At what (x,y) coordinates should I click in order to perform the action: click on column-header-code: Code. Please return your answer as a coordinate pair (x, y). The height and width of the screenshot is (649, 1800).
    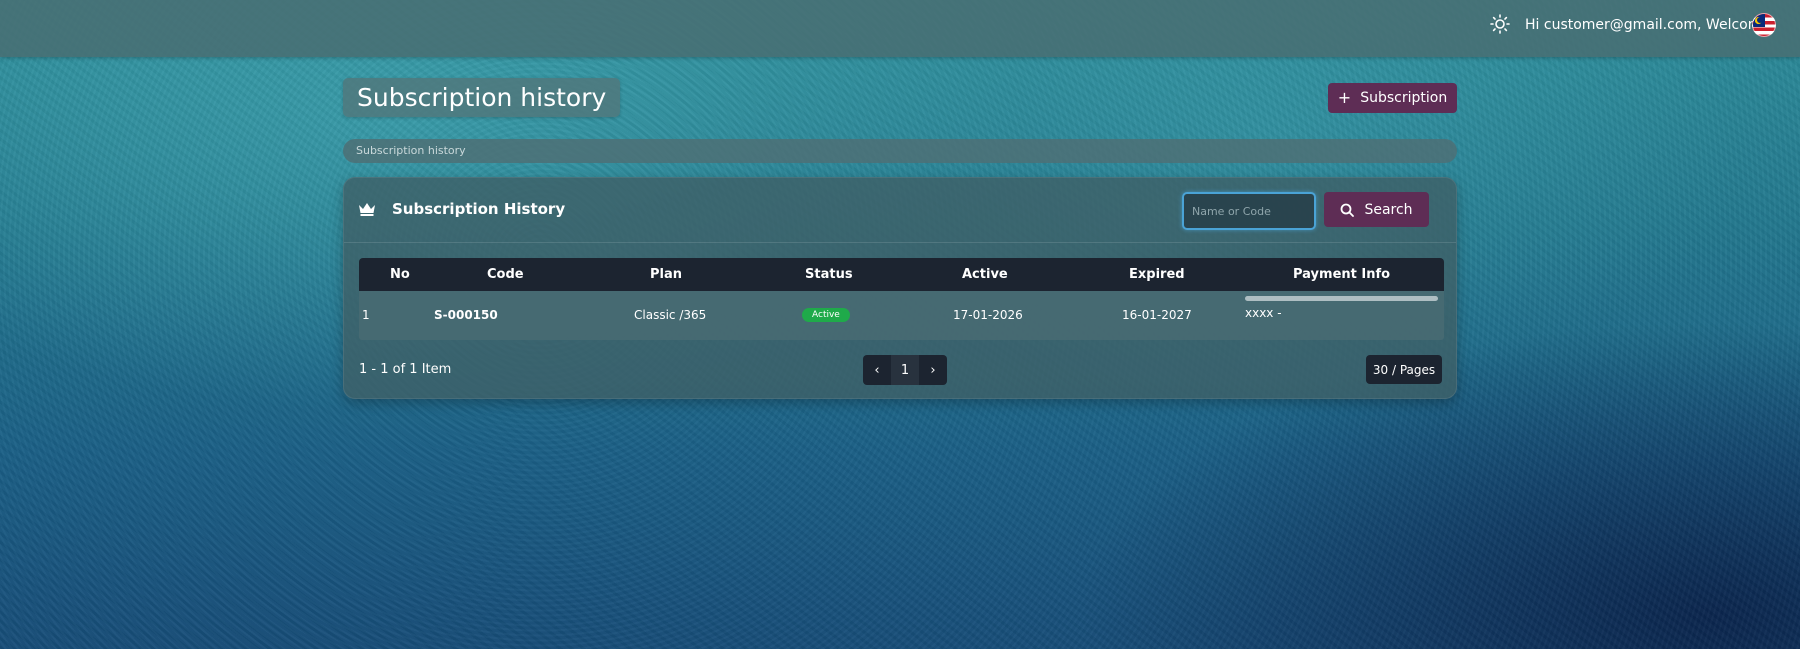
    Looking at the image, I should click on (505, 274).